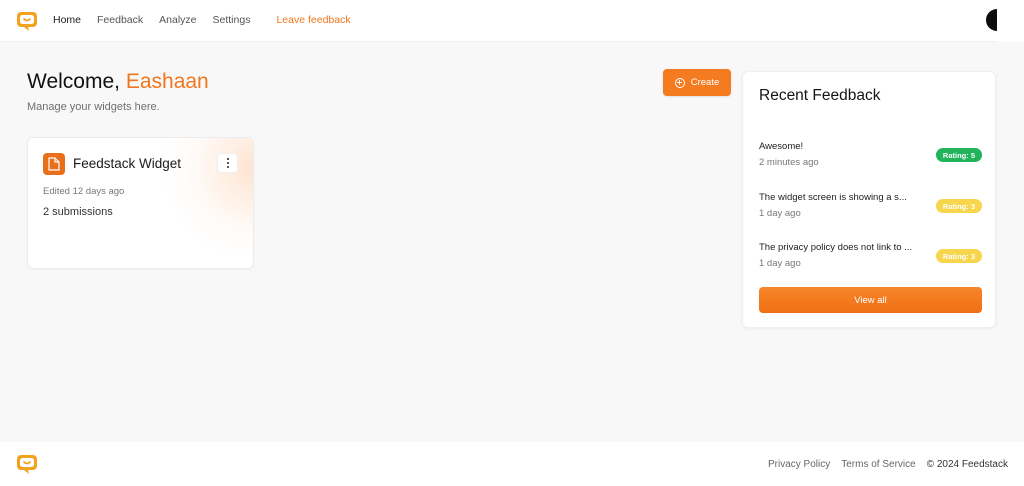 The image size is (1024, 486). What do you see at coordinates (67, 20) in the screenshot?
I see `nav-home: Home` at bounding box center [67, 20].